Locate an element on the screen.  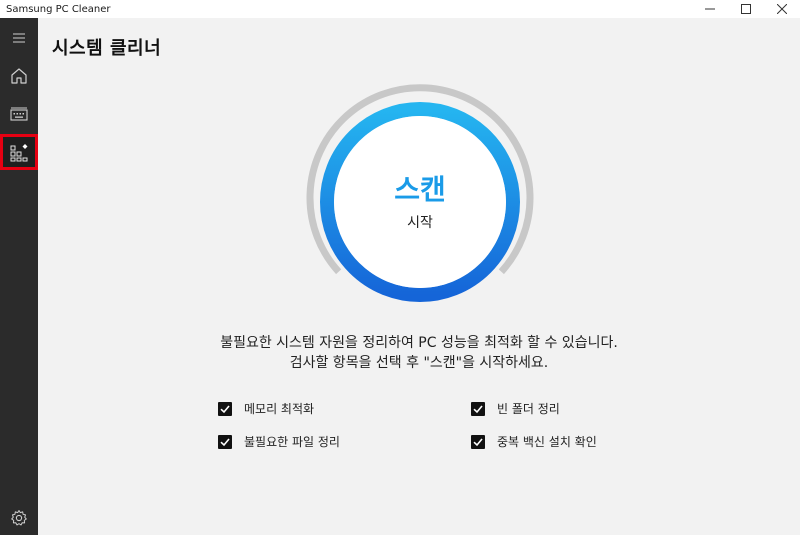
scan-label: 스캔 is located at coordinates (420, 189).